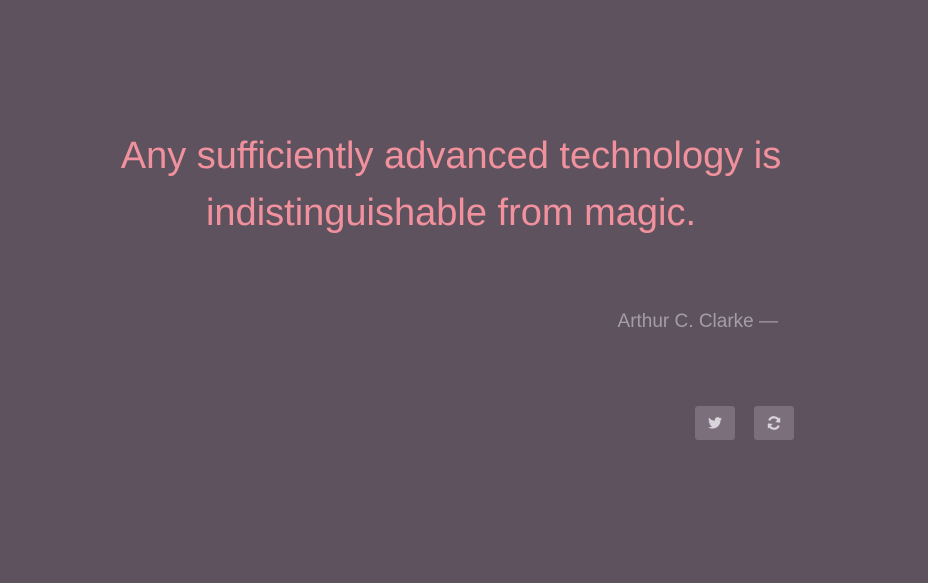  I want to click on tweet-button, so click(715, 423).